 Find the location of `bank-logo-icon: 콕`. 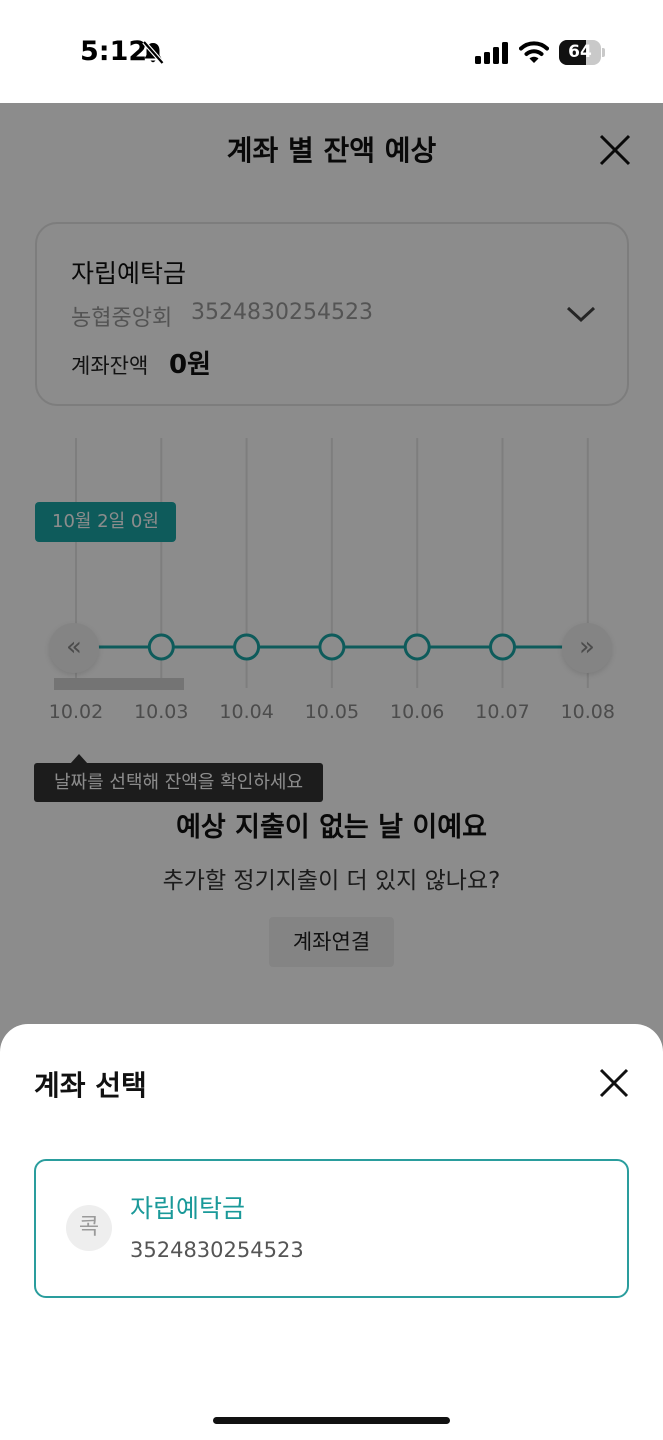

bank-logo-icon: 콕 is located at coordinates (89, 1228).